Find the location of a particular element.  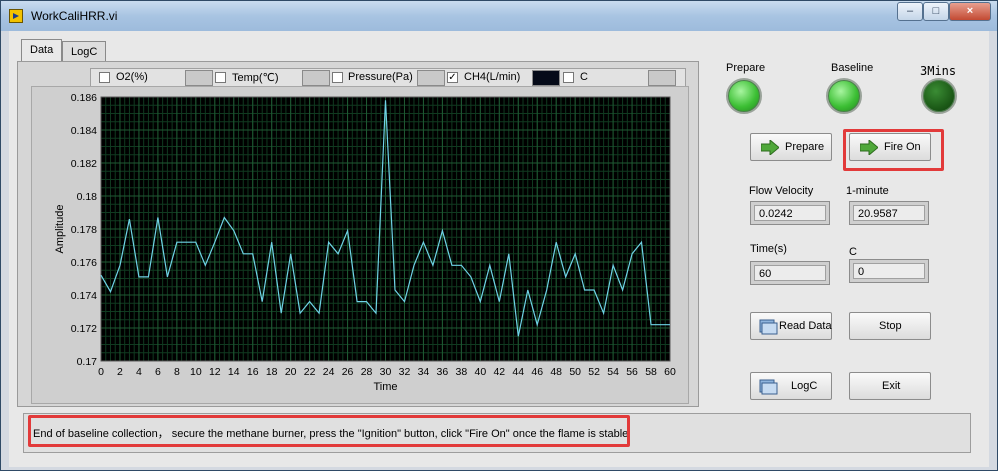

x-tick-label: 60 is located at coordinates (670, 372).